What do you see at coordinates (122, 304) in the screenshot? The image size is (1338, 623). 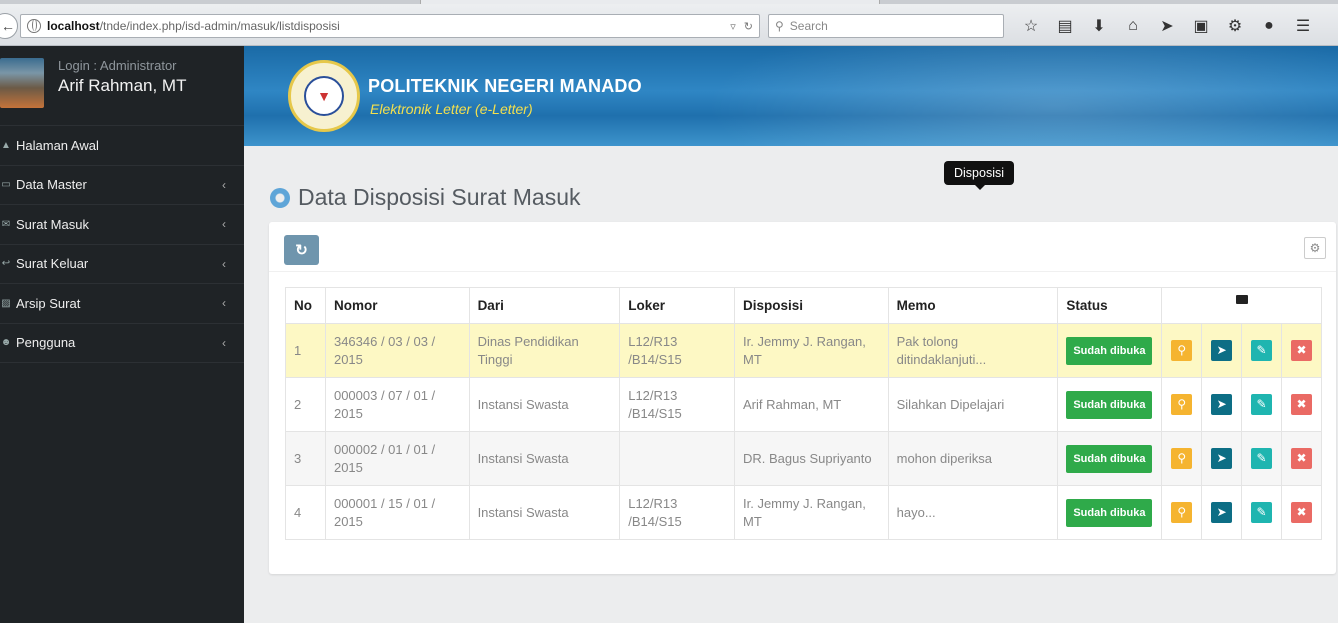 I see `sidebar-item-arsip-surat: ▨ Arsip Surat ‹` at bounding box center [122, 304].